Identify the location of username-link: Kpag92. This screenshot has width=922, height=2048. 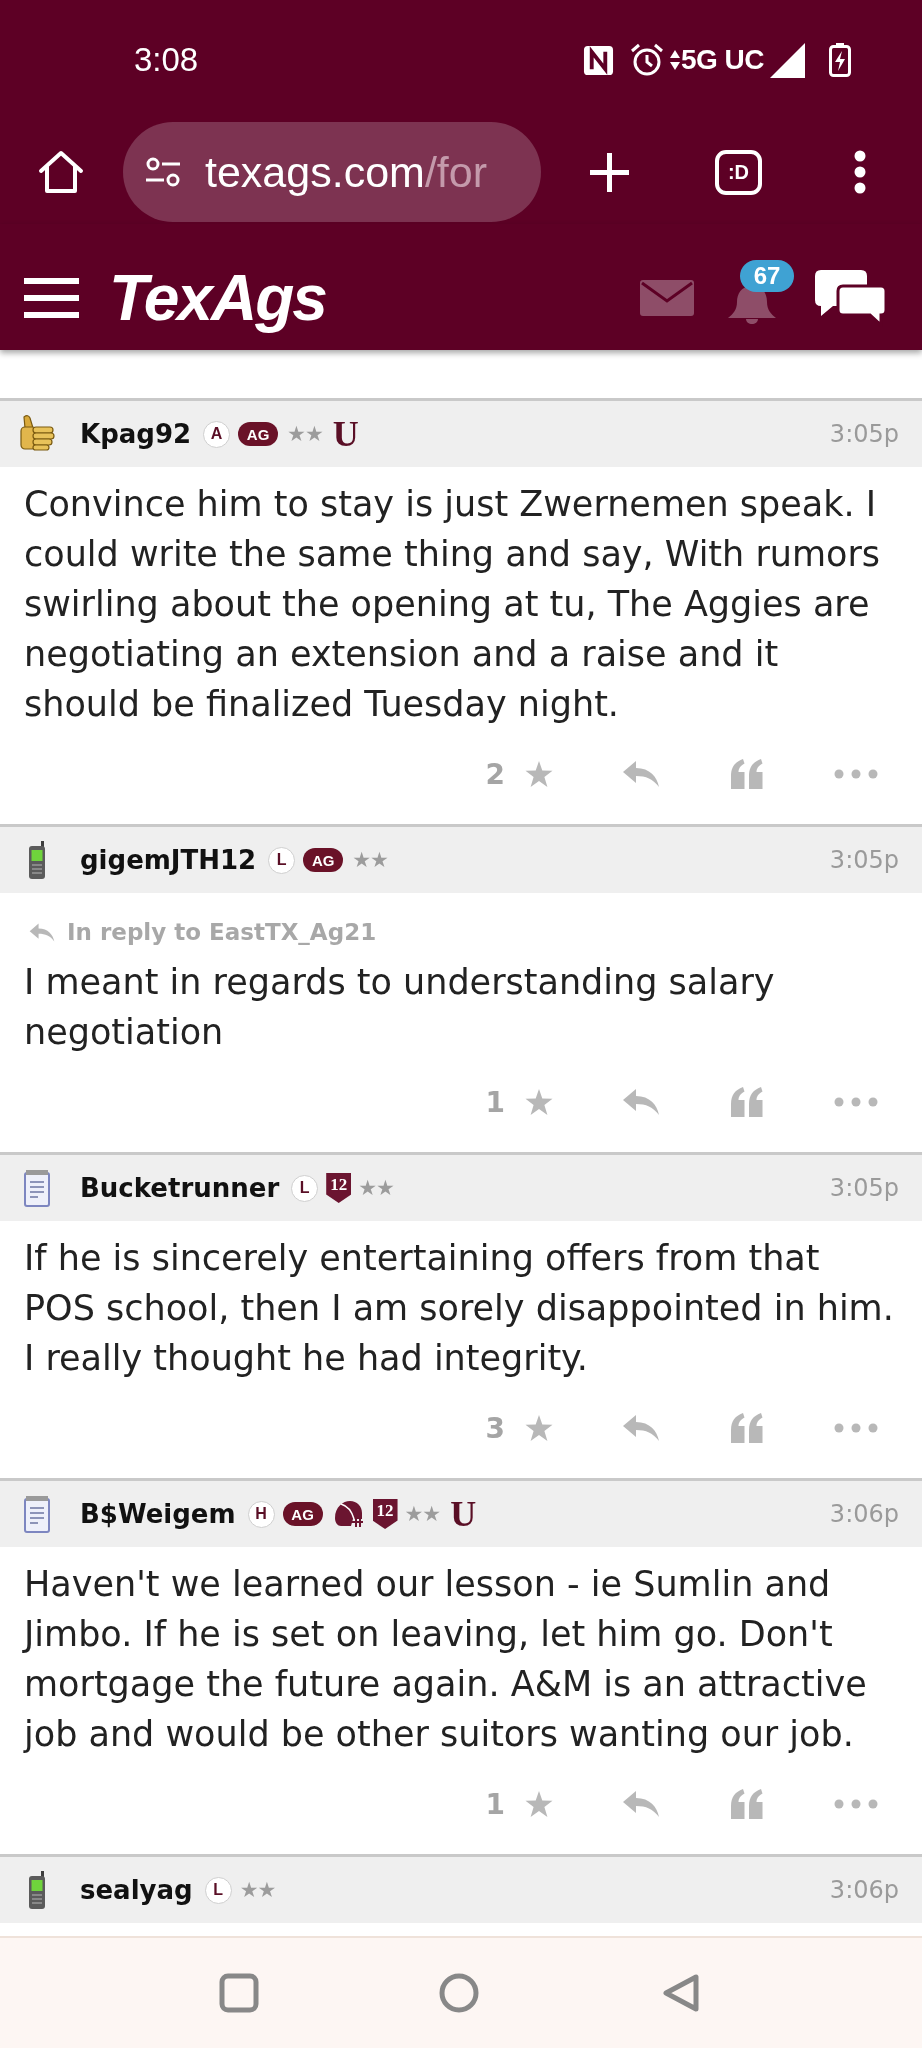
(136, 434).